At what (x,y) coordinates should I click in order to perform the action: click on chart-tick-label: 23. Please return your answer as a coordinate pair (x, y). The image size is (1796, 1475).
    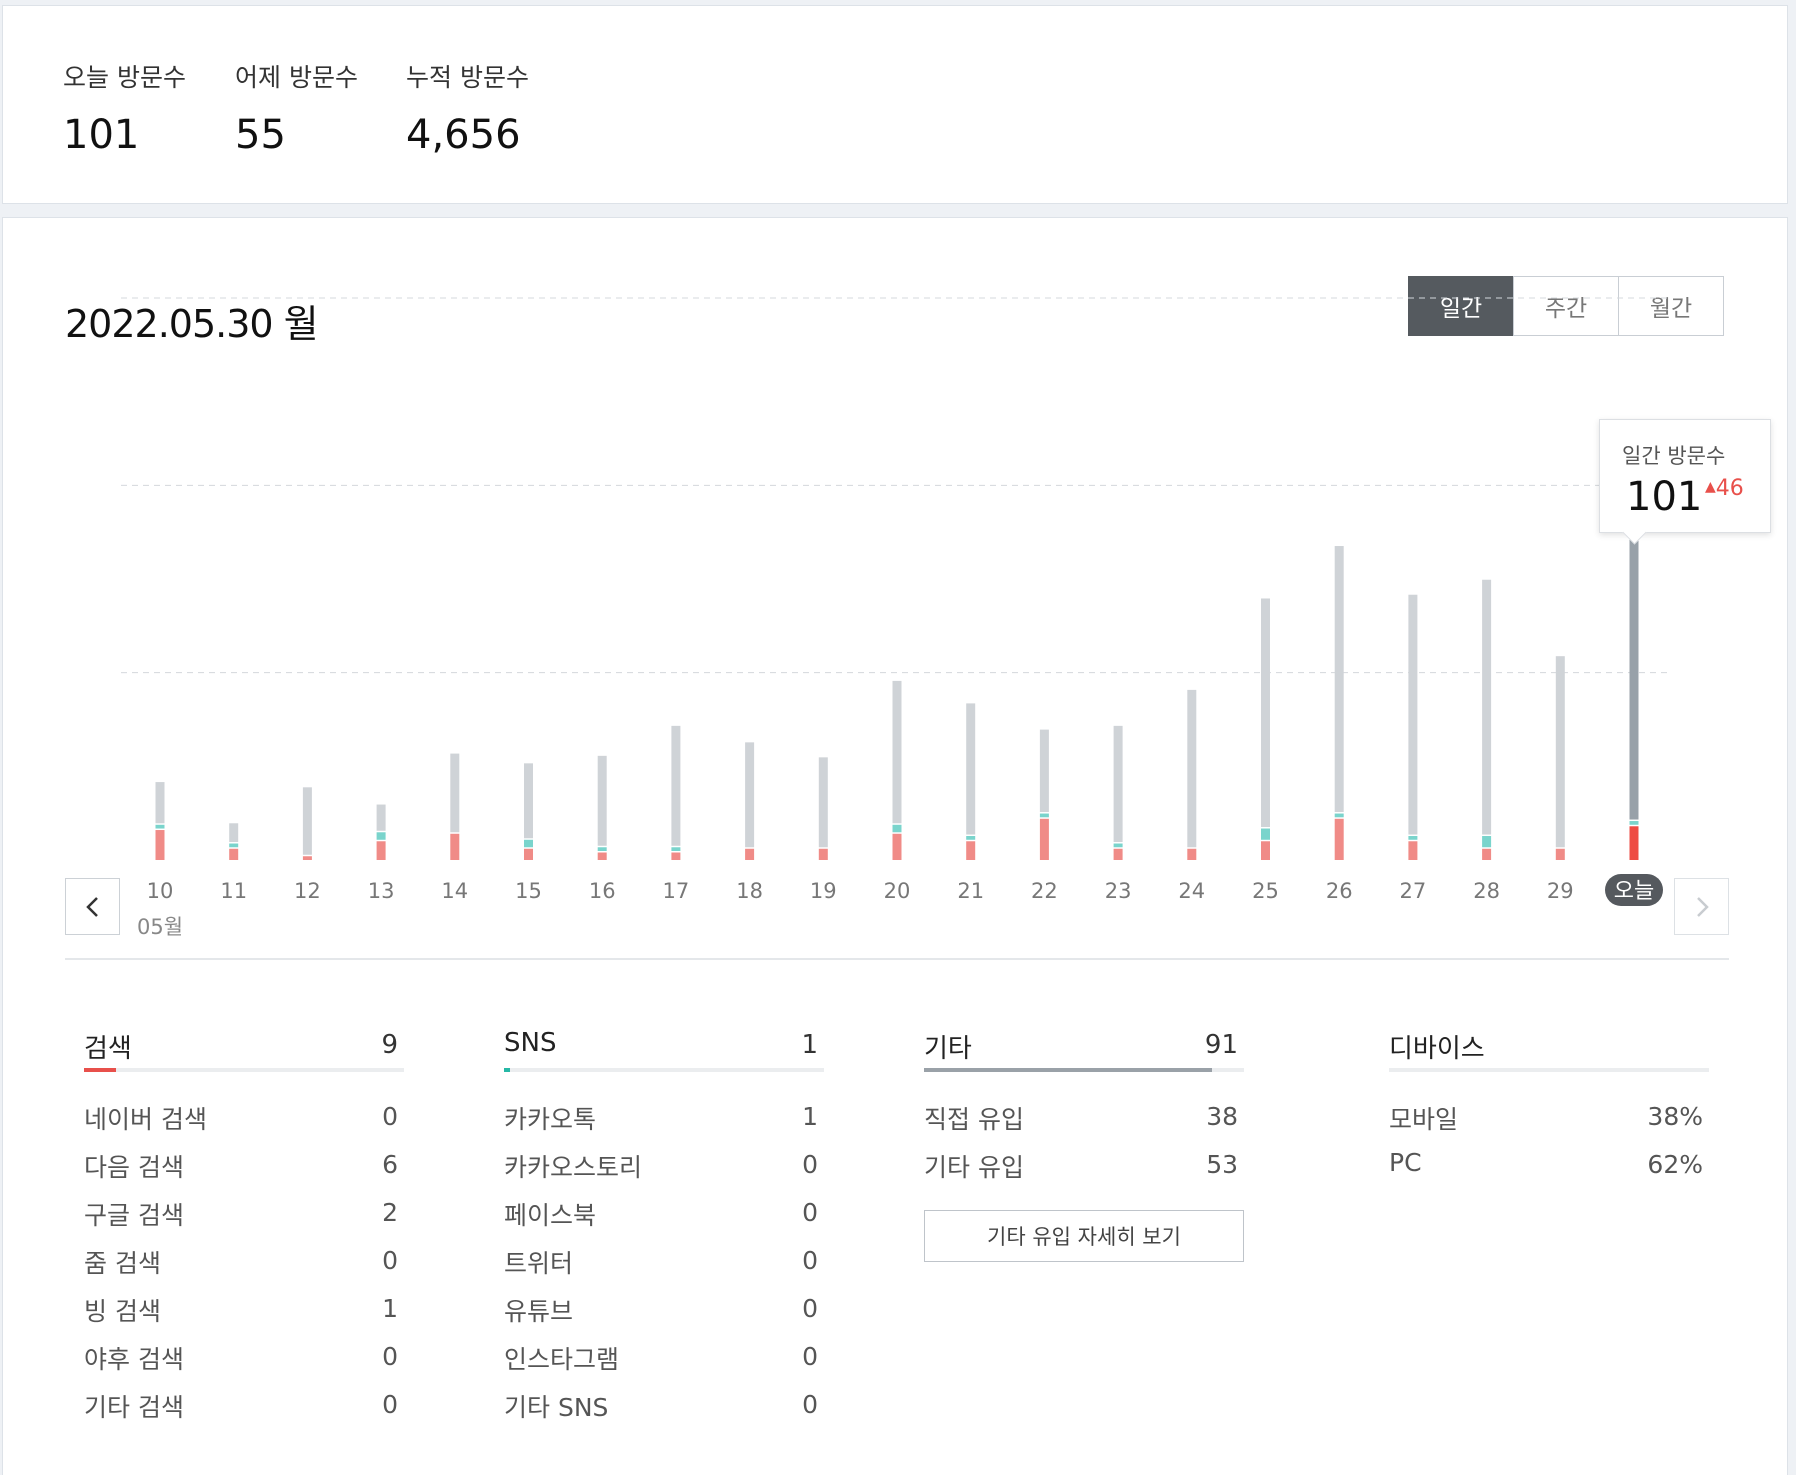
    Looking at the image, I should click on (1118, 891).